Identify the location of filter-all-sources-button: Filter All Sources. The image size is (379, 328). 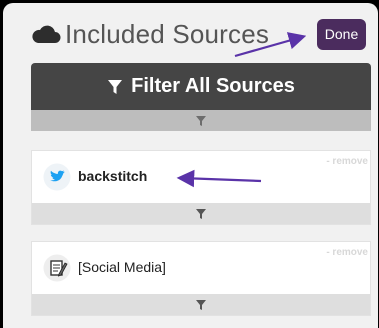
(201, 86).